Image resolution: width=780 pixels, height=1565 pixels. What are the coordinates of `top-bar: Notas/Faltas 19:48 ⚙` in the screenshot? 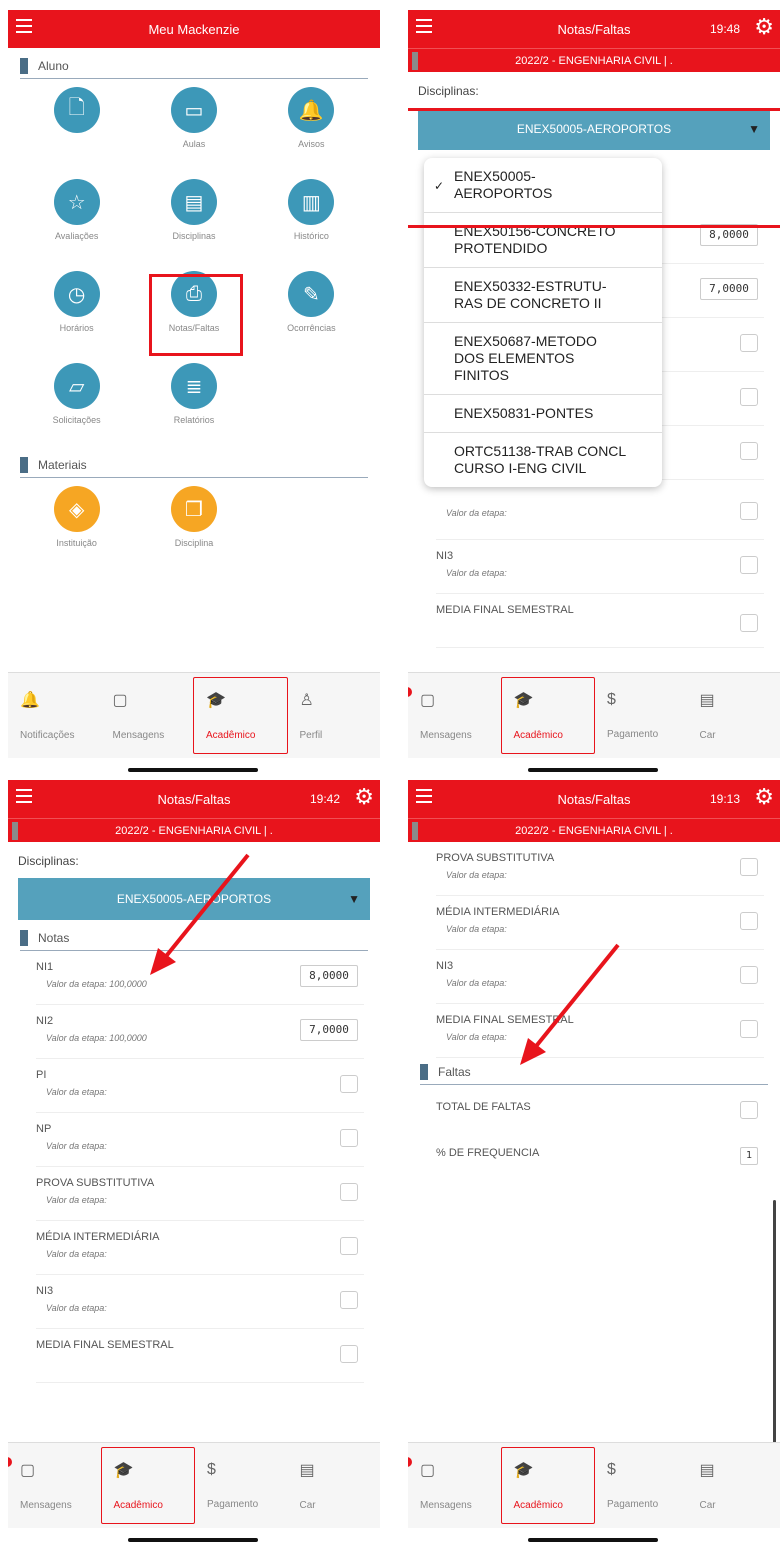 It's located at (594, 29).